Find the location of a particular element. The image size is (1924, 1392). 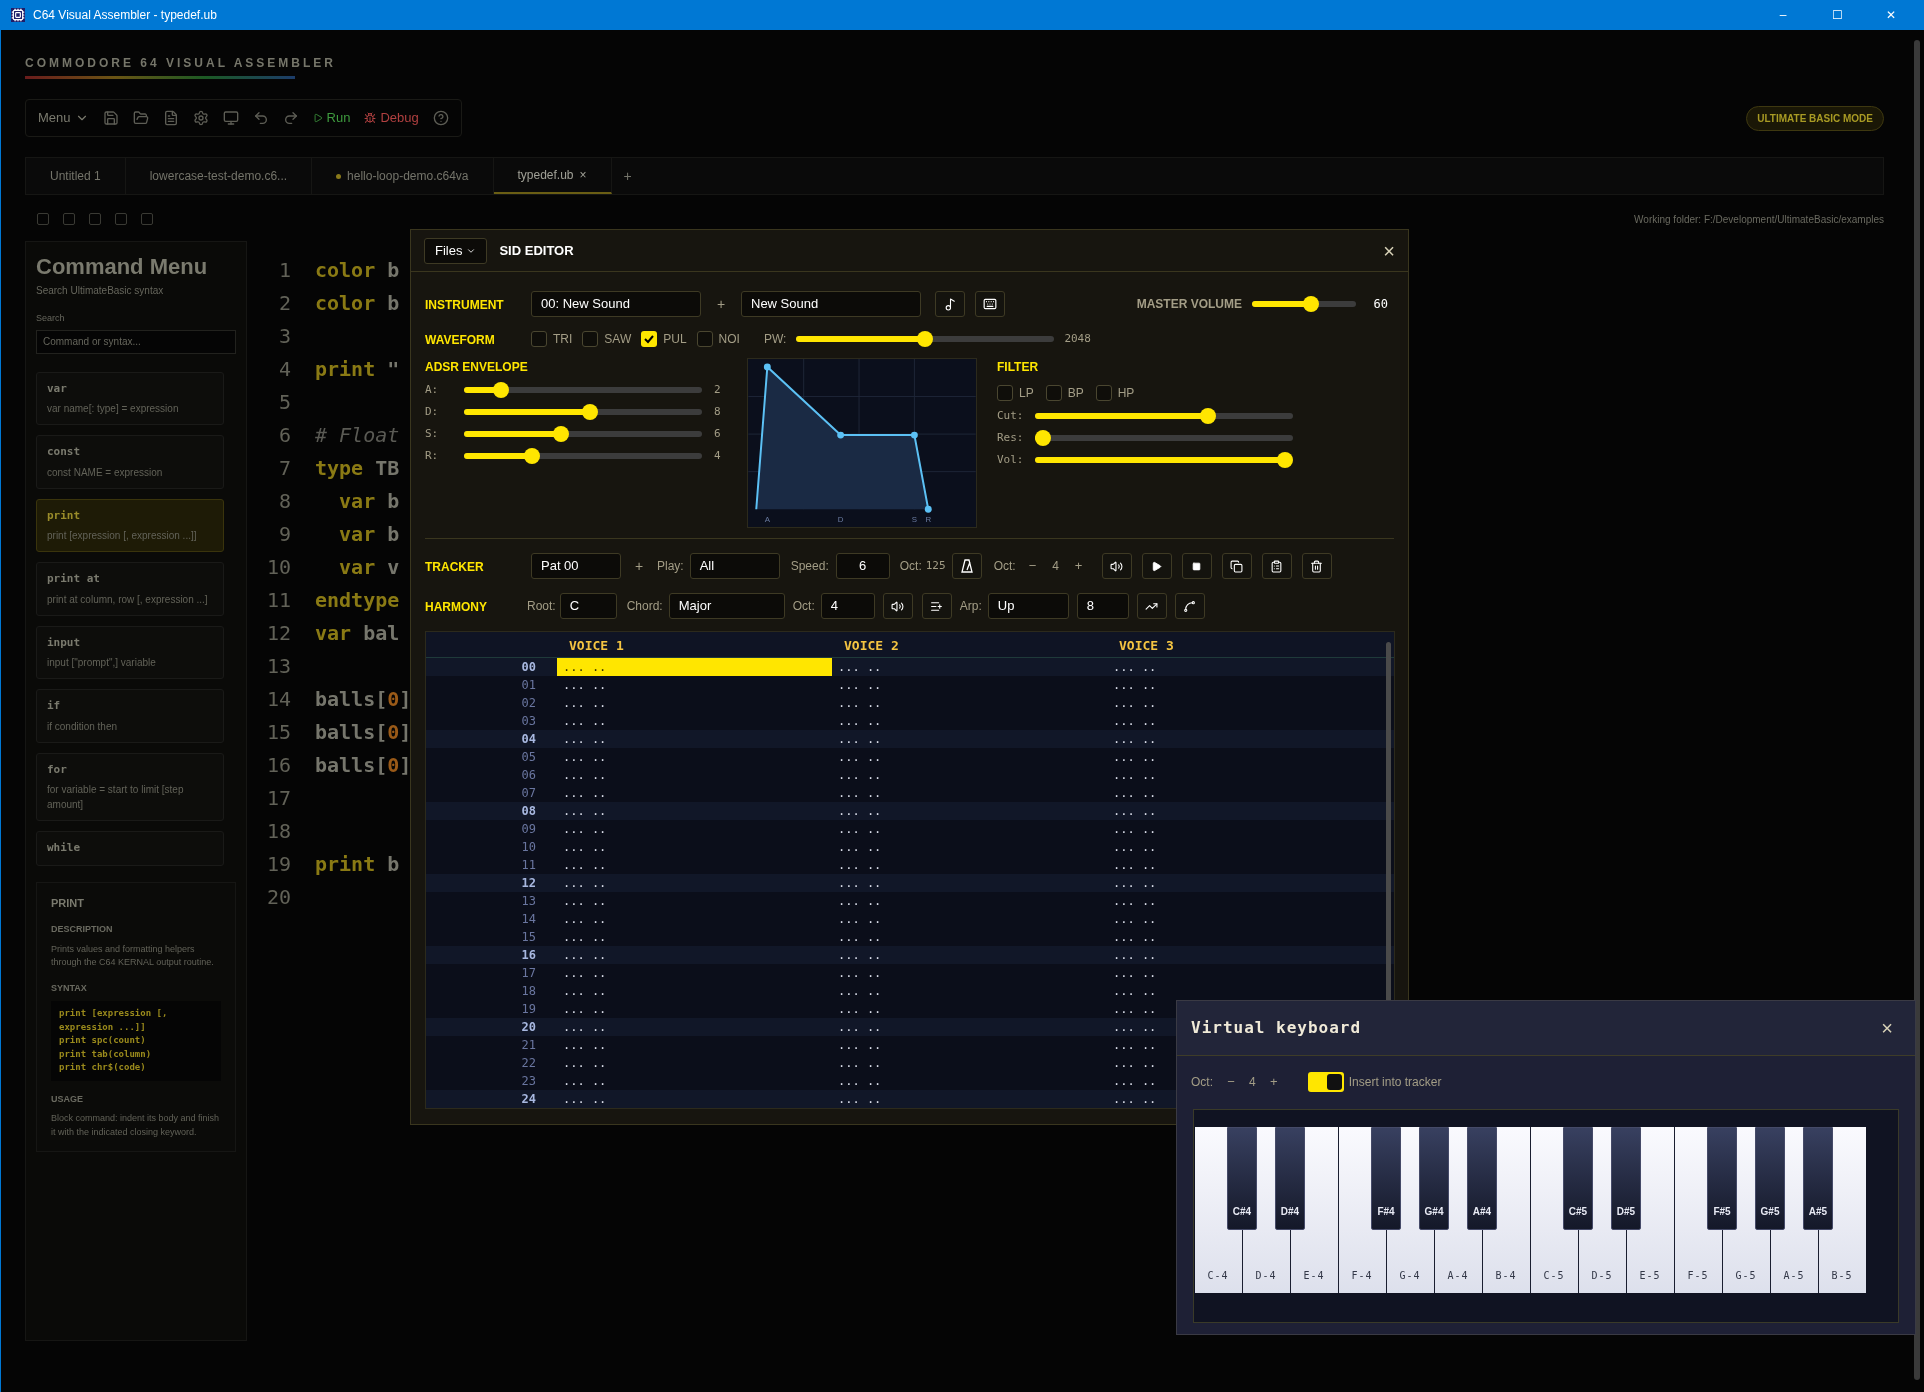

tracker-row: 12 ... .. ... .. ... .. is located at coordinates (910, 883).